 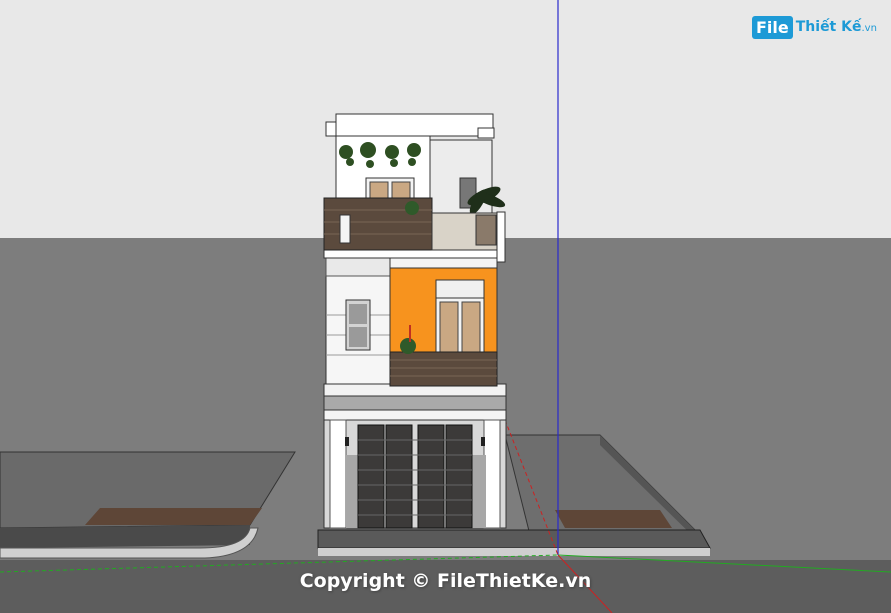 What do you see at coordinates (869, 28) in the screenshot?
I see `logo-domain: .vn` at bounding box center [869, 28].